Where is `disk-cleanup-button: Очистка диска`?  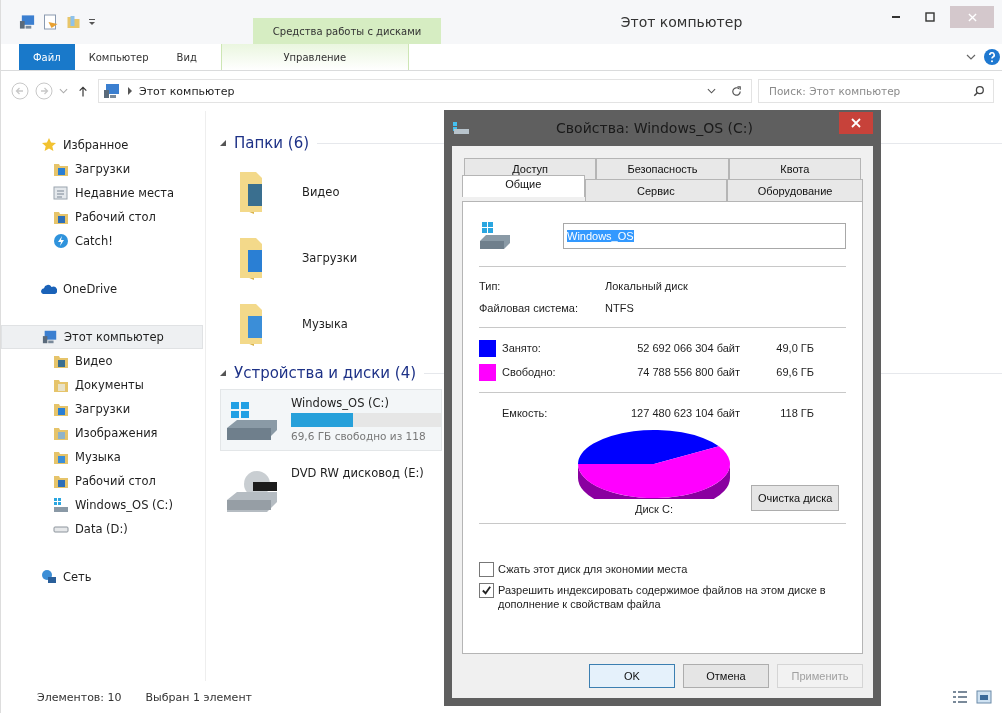 disk-cleanup-button: Очистка диска is located at coordinates (795, 498).